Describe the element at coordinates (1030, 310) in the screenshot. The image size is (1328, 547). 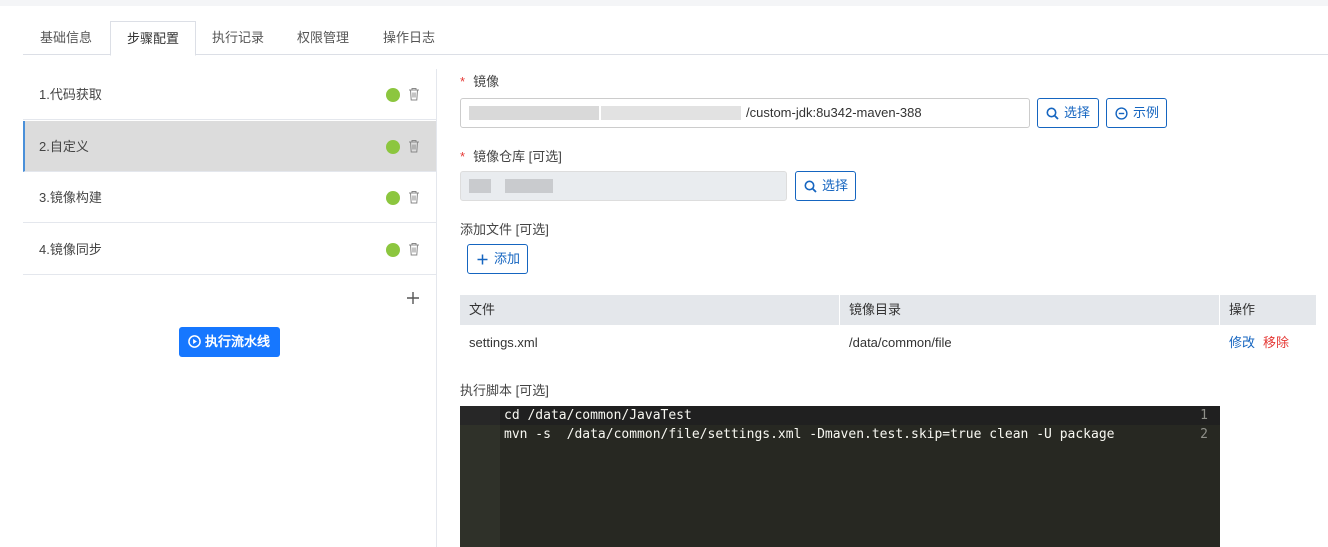
I see `column-header-dir: 镜像目录` at that location.